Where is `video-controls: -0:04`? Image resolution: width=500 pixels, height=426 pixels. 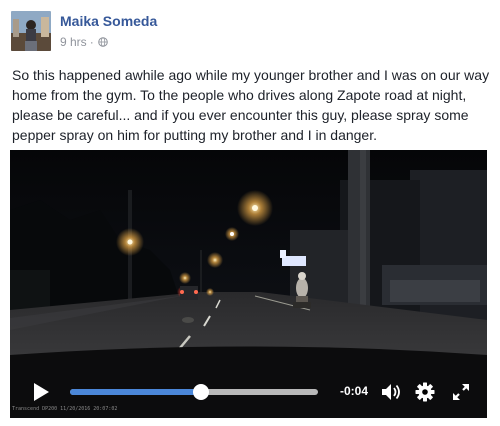 video-controls: -0:04 is located at coordinates (248, 392).